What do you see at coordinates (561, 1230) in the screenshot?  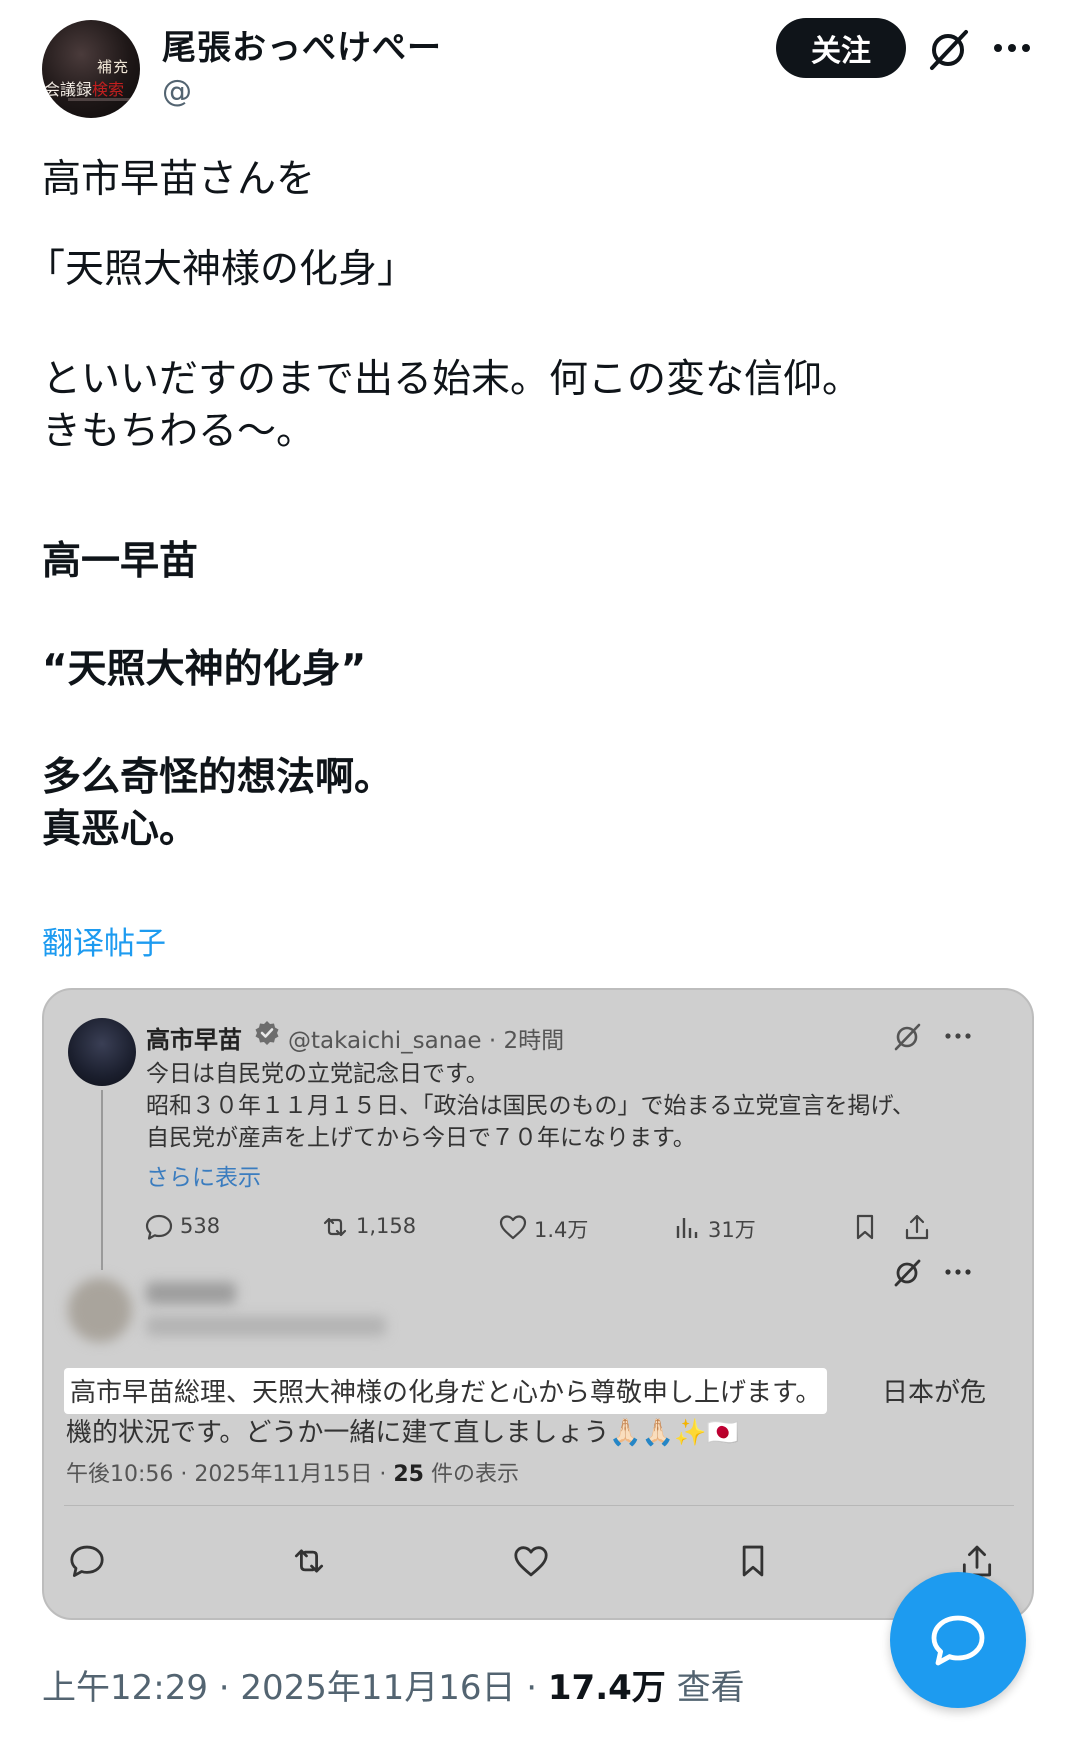 I see `like-count: 1.4万` at bounding box center [561, 1230].